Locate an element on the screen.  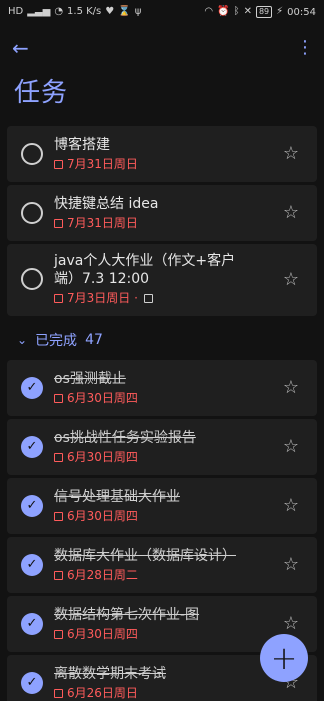
due-text: 6月26日周日 is located at coordinates (102, 693).